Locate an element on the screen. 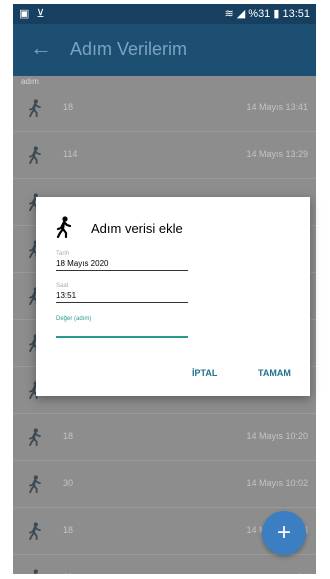 This screenshot has height=579, width=330. add-fab-button: + is located at coordinates (284, 533).